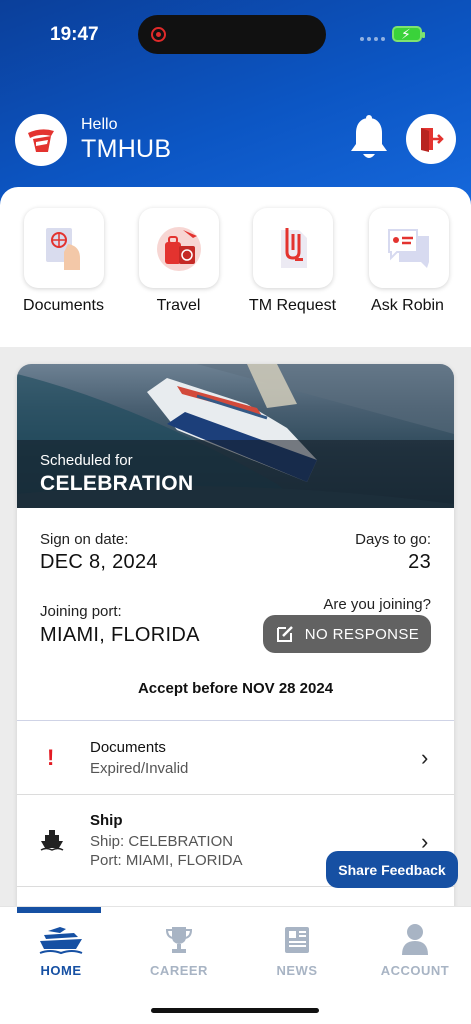 The width and height of the screenshot is (471, 1024). Describe the element at coordinates (126, 149) in the screenshot. I see `username-text: TMHUB` at that location.